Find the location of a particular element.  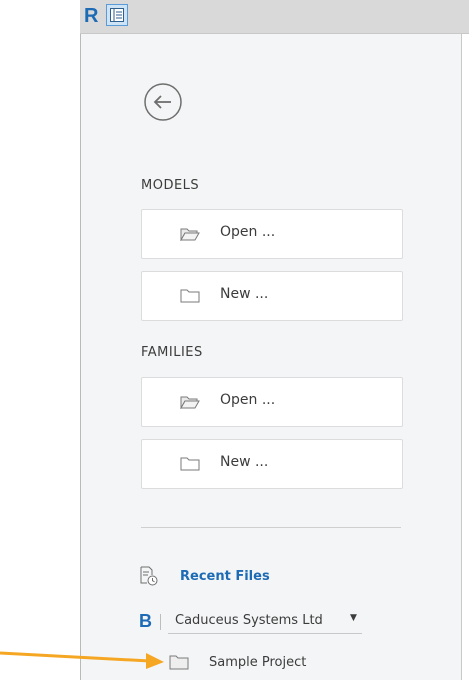

panel-toggle-button is located at coordinates (117, 15).